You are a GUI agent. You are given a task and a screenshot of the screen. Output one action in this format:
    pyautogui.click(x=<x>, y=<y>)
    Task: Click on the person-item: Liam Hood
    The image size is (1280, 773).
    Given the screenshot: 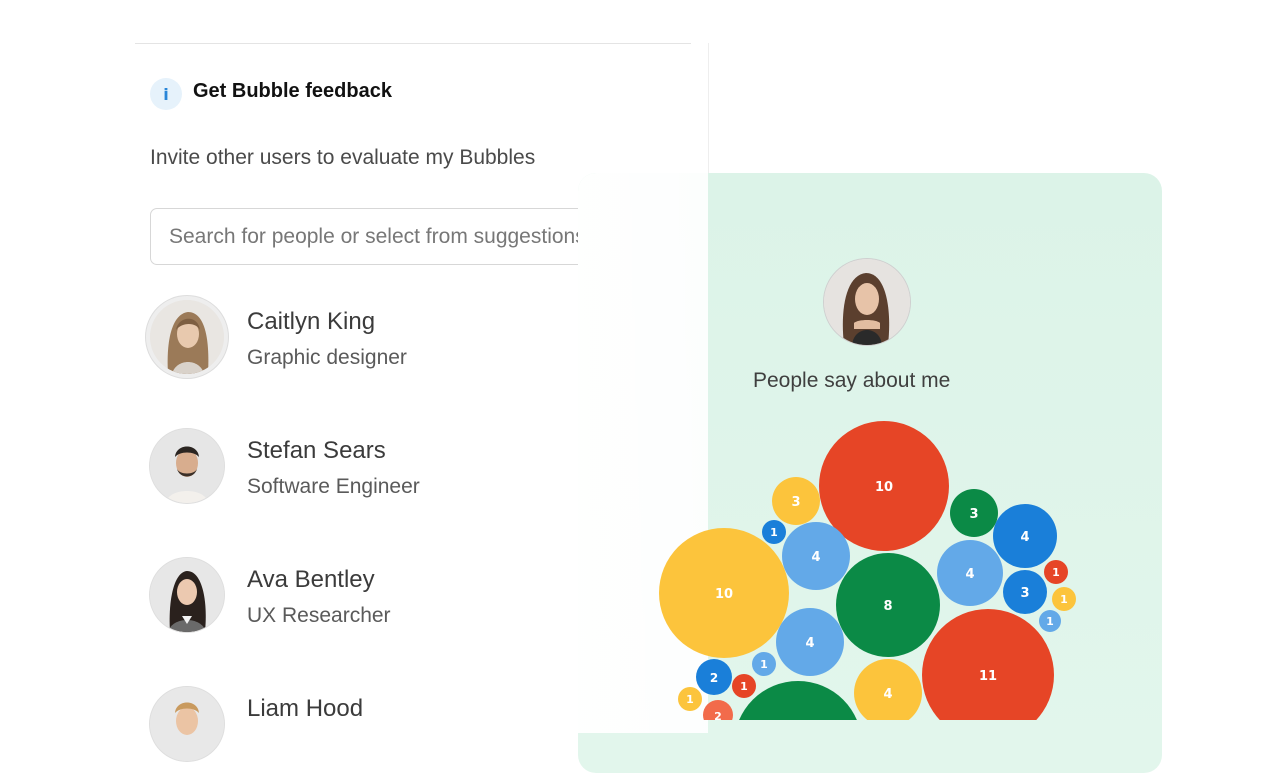 What is the action you would take?
    pyautogui.click(x=365, y=727)
    